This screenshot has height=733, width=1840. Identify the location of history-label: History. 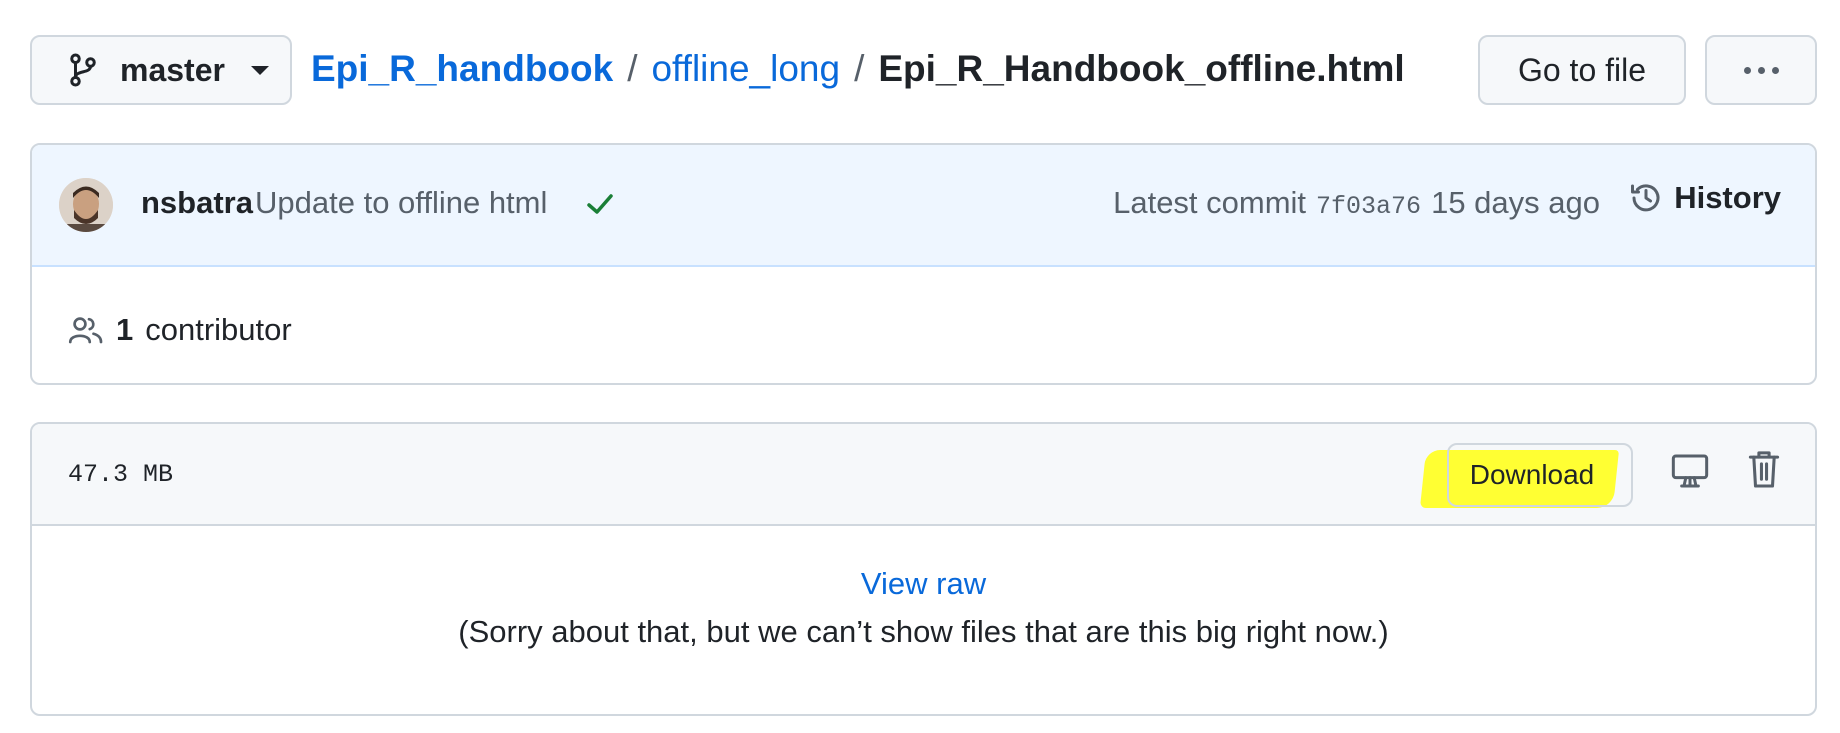
(1727, 197).